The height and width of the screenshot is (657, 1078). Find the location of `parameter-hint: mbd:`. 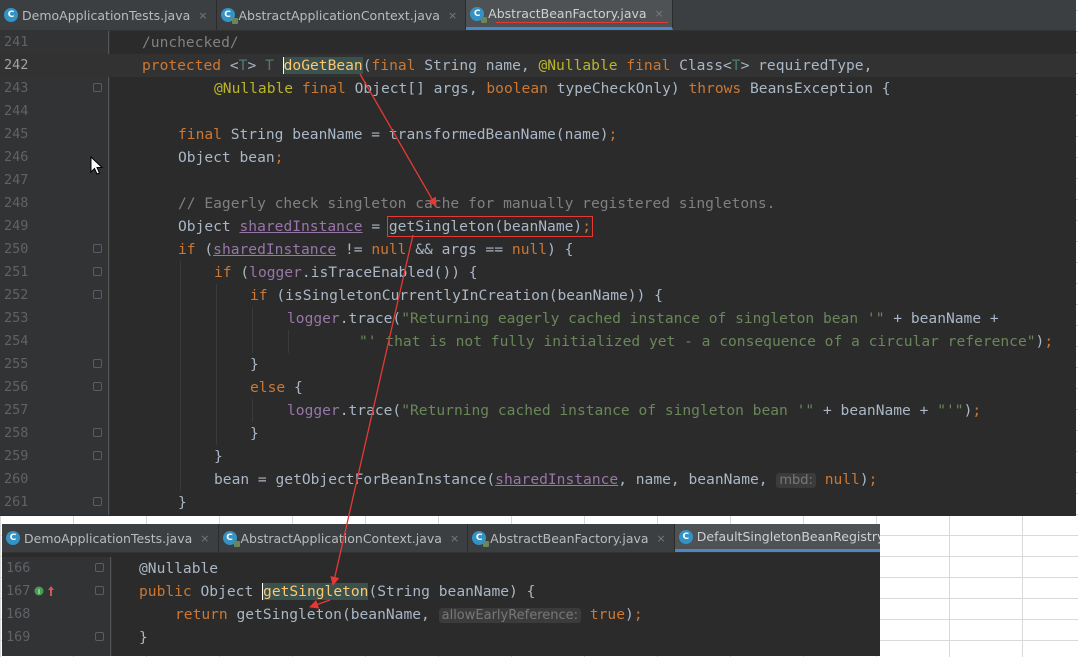

parameter-hint: mbd: is located at coordinates (796, 480).